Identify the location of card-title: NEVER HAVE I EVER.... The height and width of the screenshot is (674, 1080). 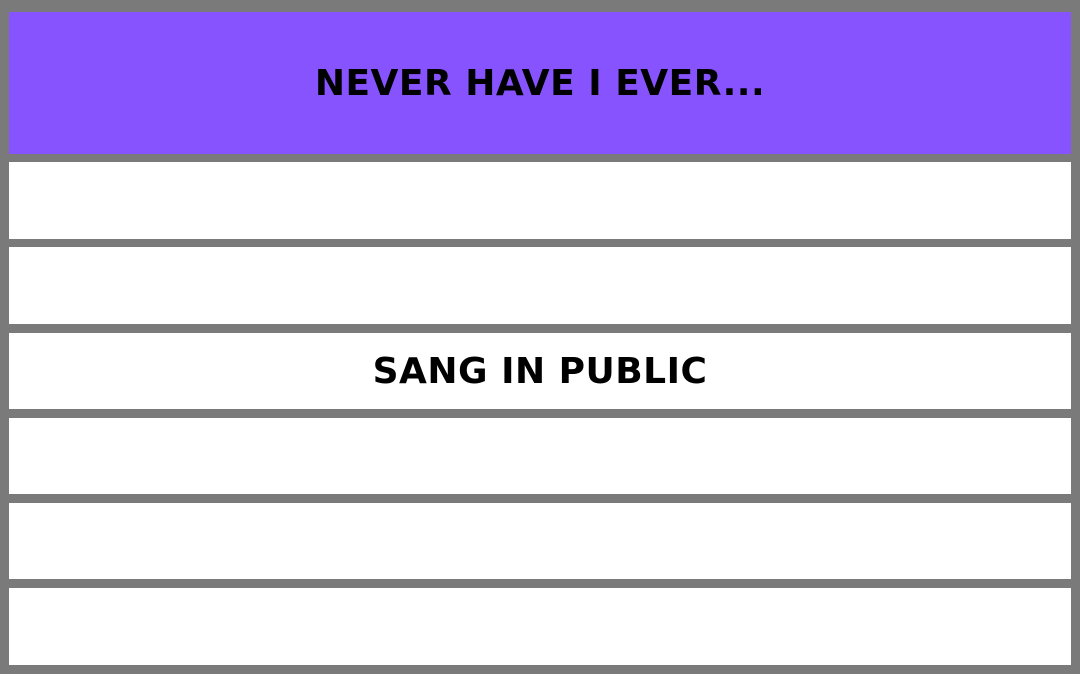
(540, 83).